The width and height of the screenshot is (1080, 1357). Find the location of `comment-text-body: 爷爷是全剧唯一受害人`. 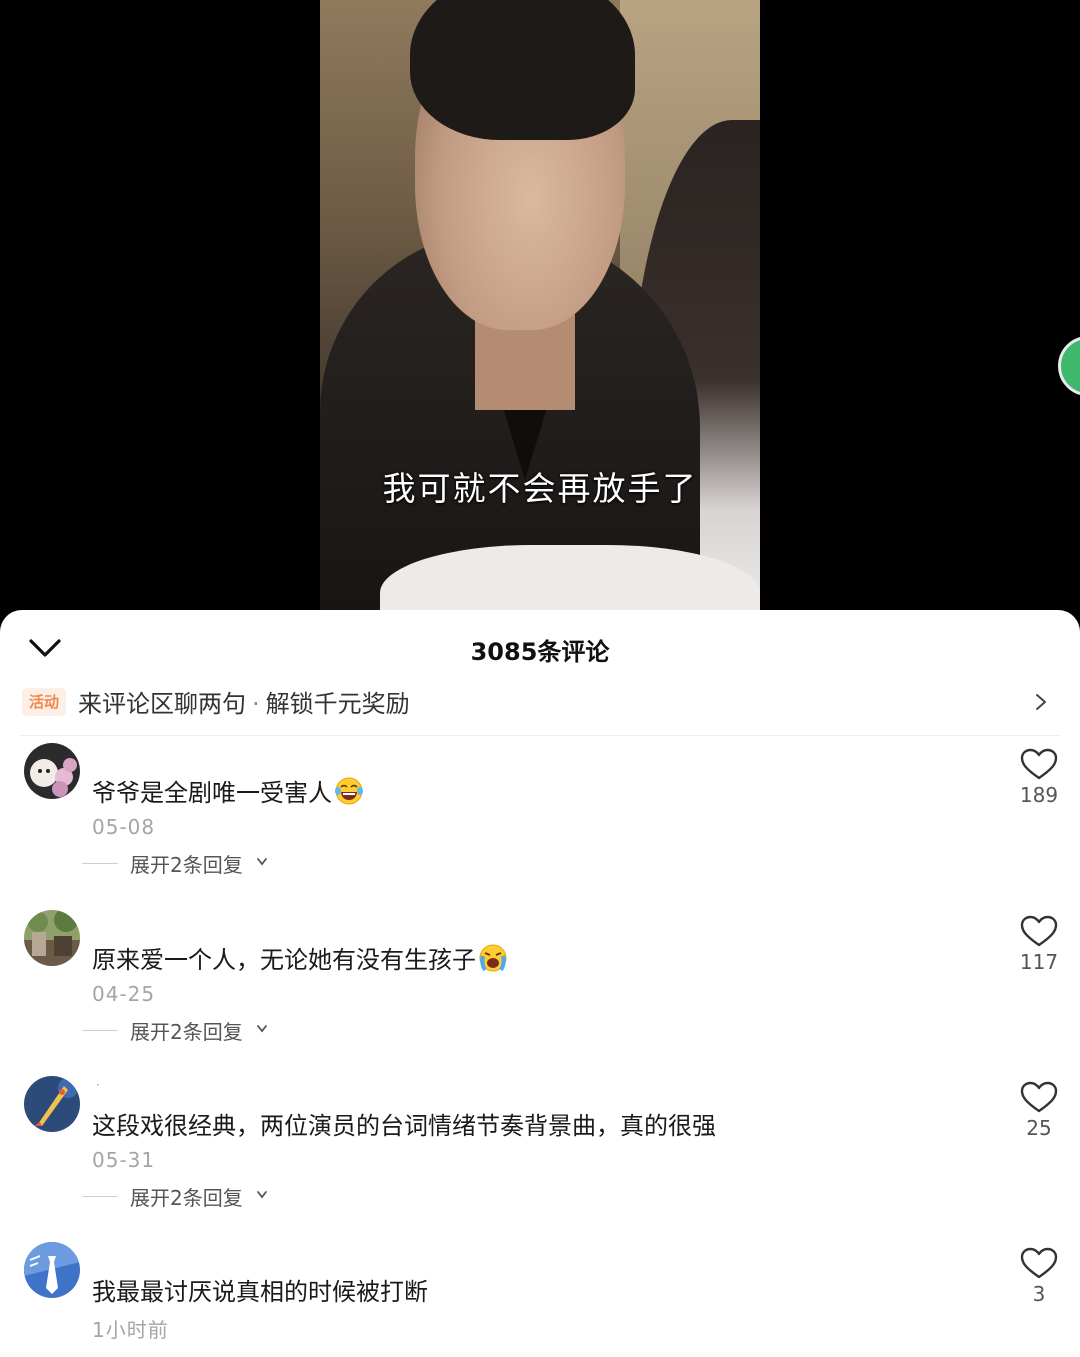

comment-text-body: 爷爷是全剧唯一受害人 is located at coordinates (212, 793).